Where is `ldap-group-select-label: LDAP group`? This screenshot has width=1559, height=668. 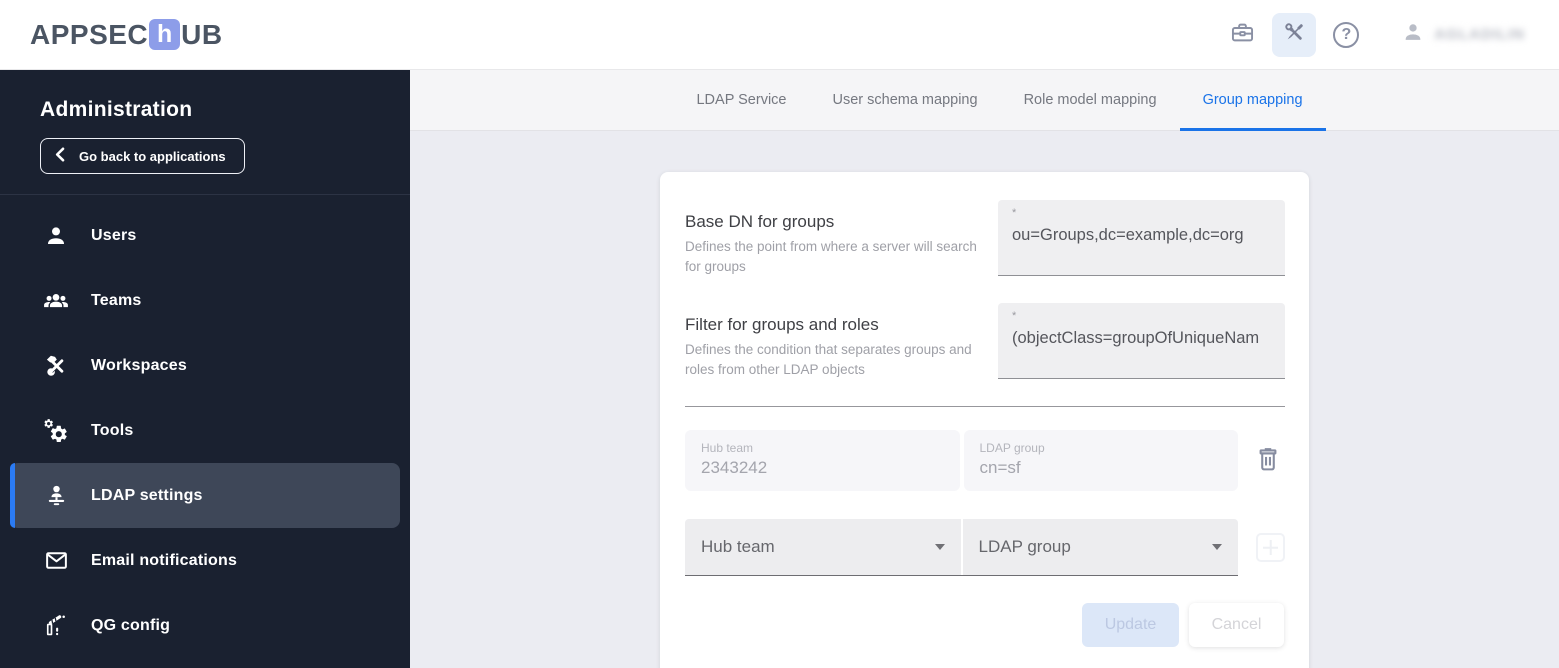
ldap-group-select-label: LDAP group is located at coordinates (1024, 547).